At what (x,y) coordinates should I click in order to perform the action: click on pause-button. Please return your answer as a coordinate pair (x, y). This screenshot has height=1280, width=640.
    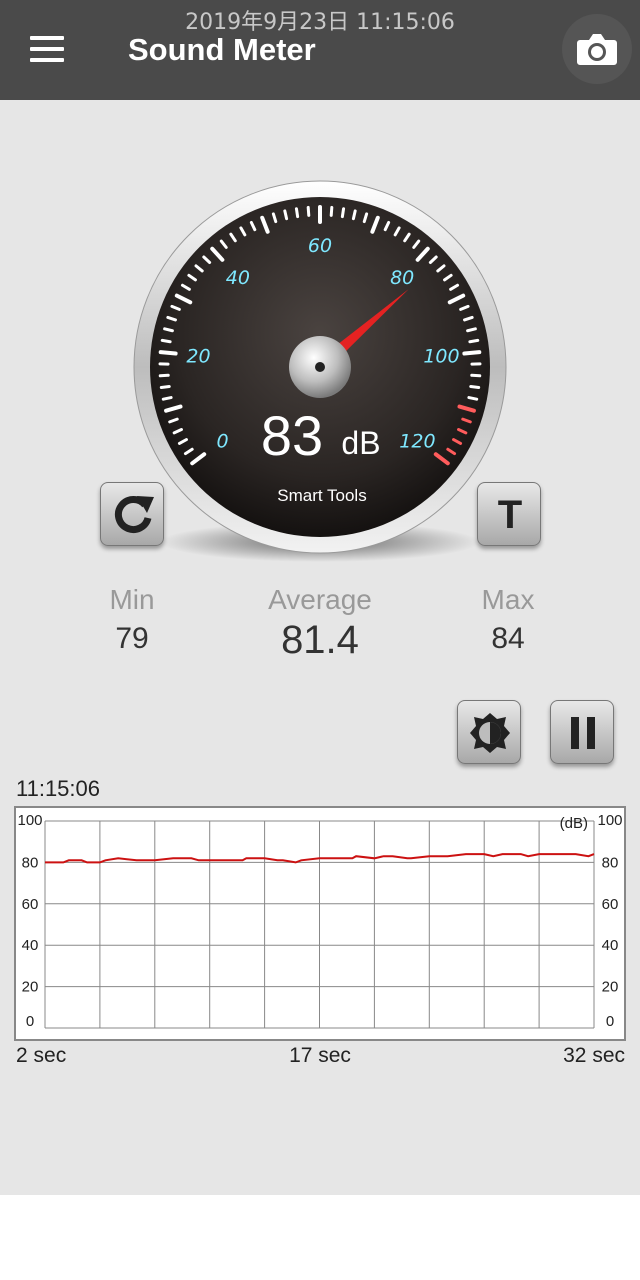
    Looking at the image, I should click on (582, 732).